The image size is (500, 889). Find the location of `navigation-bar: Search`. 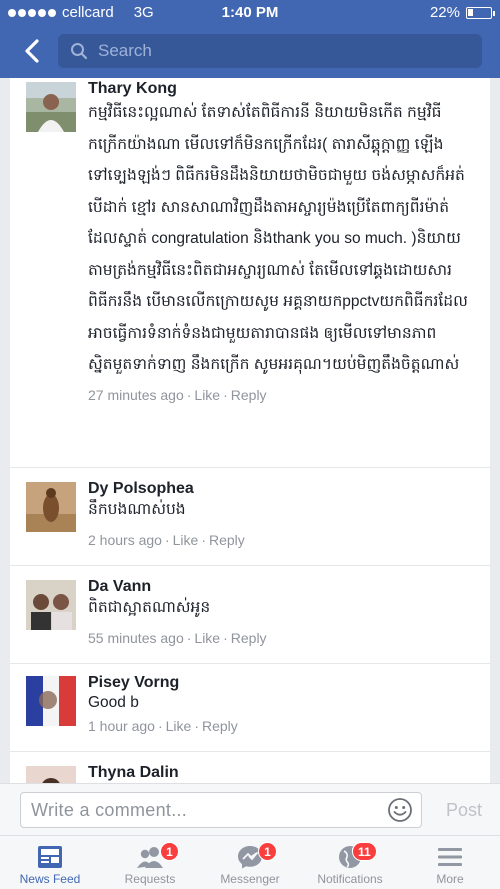

navigation-bar: Search is located at coordinates (250, 52).